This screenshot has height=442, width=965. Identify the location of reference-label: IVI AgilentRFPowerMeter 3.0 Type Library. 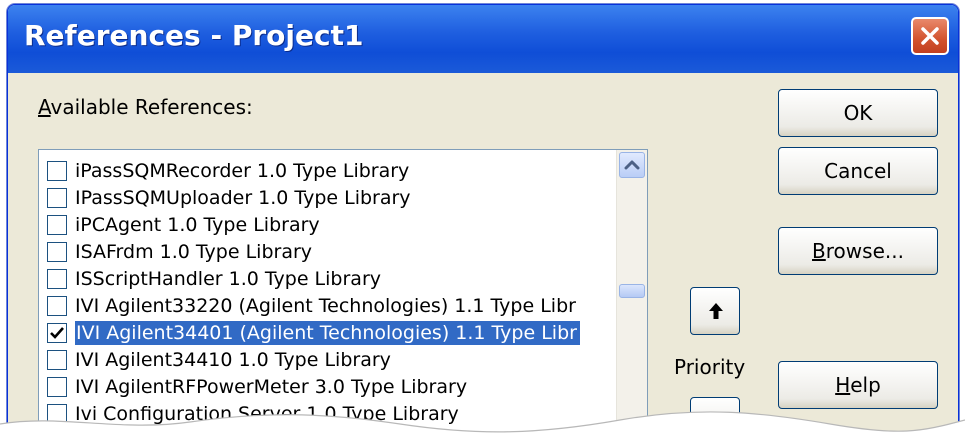
(271, 387).